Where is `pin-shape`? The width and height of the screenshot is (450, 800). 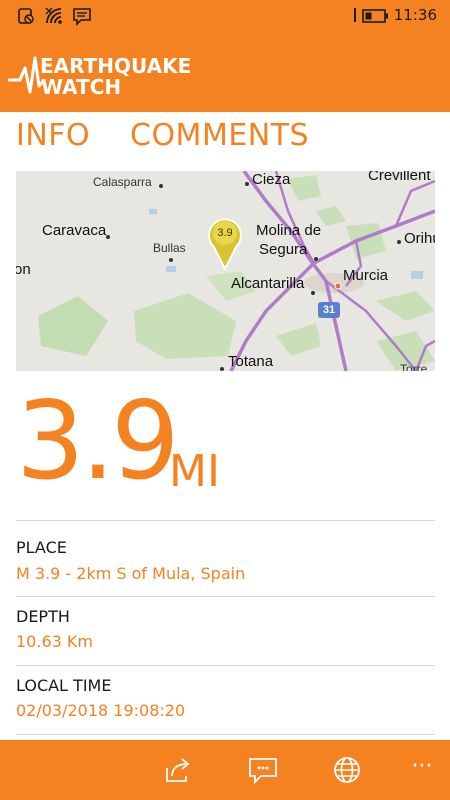
pin-shape is located at coordinates (225, 244).